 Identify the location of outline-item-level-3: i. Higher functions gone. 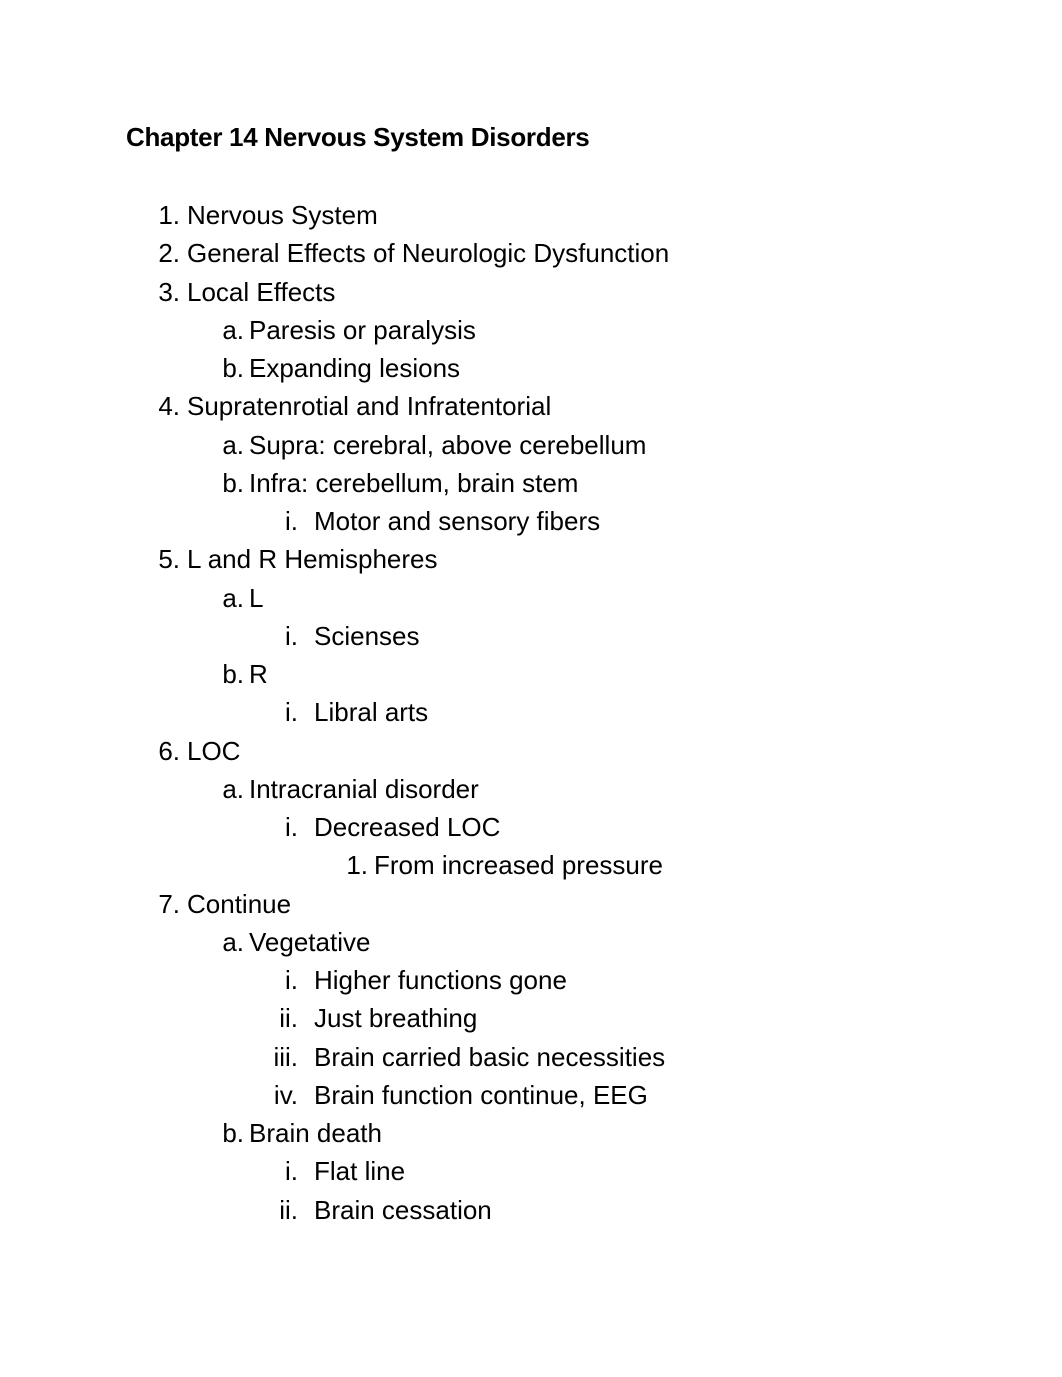
(531, 981).